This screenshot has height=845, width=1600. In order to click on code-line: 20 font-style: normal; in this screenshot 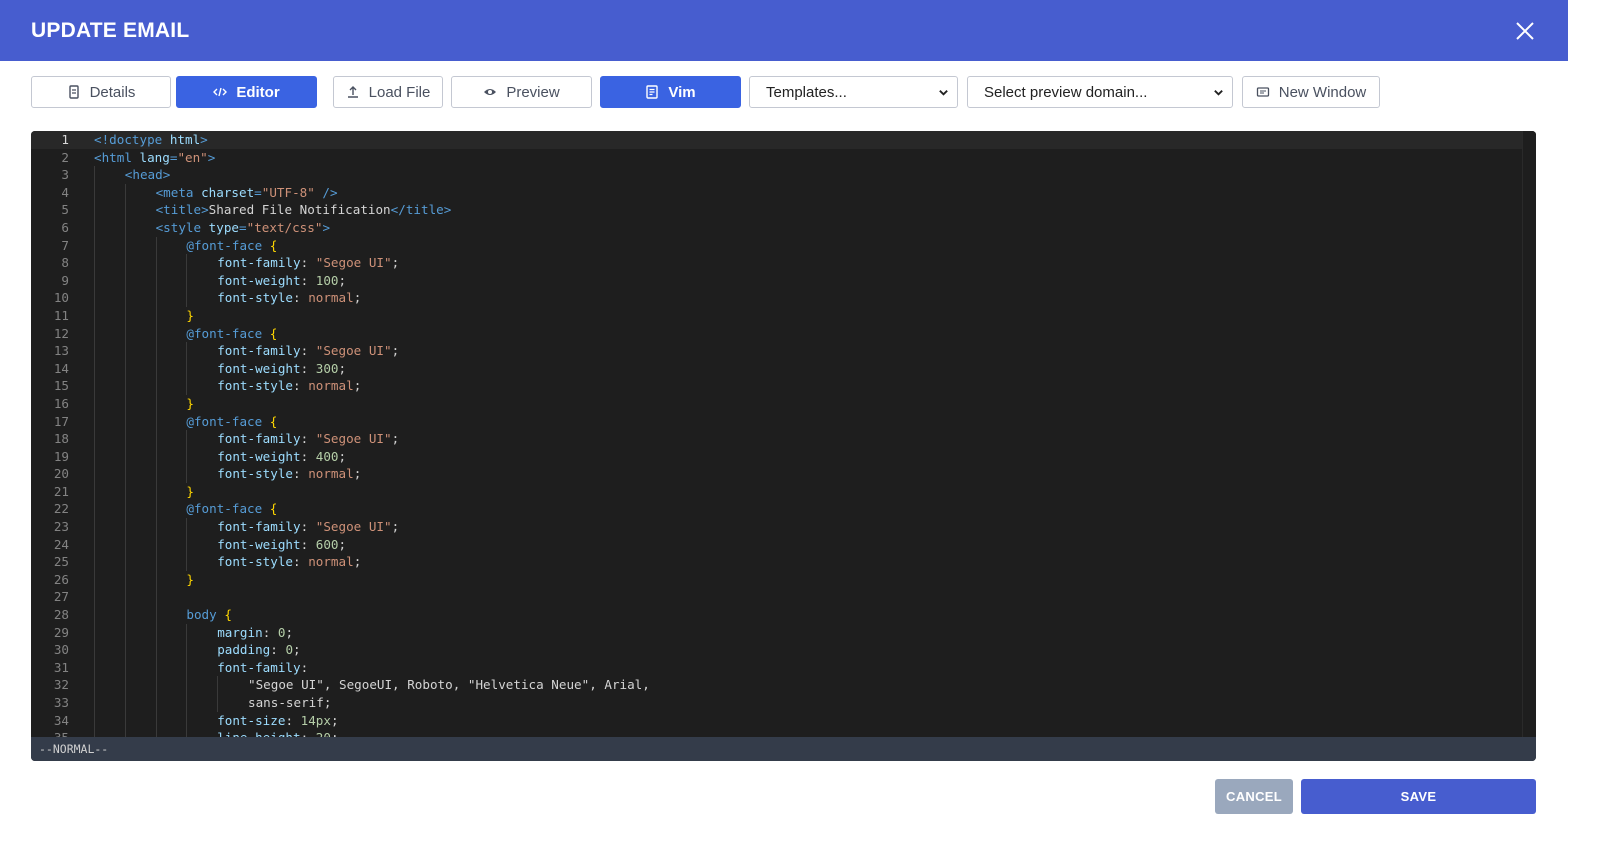, I will do `click(783, 474)`.